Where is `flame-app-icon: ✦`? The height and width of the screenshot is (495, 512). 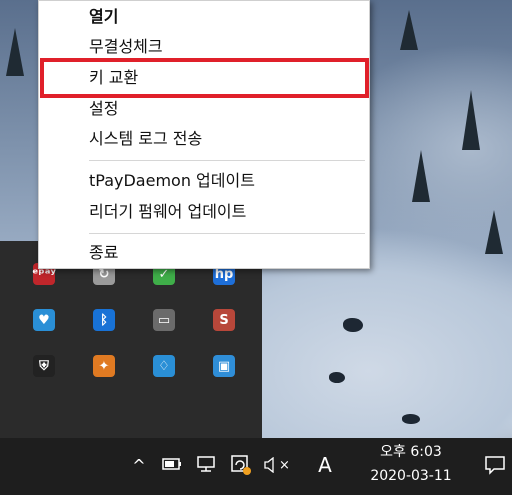
flame-app-icon: ✦ is located at coordinates (104, 366).